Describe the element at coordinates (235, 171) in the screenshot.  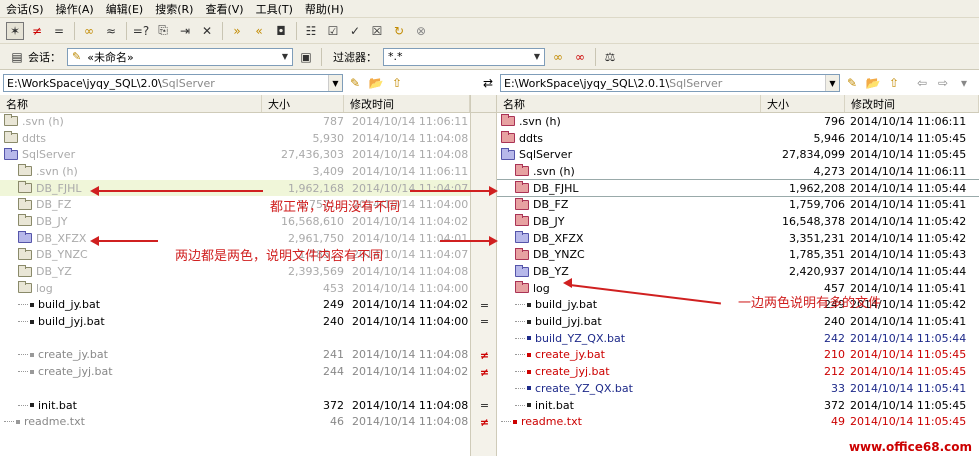
I see `table-row: .svn (h) 3,409 2014/10/14 11:06:11` at that location.